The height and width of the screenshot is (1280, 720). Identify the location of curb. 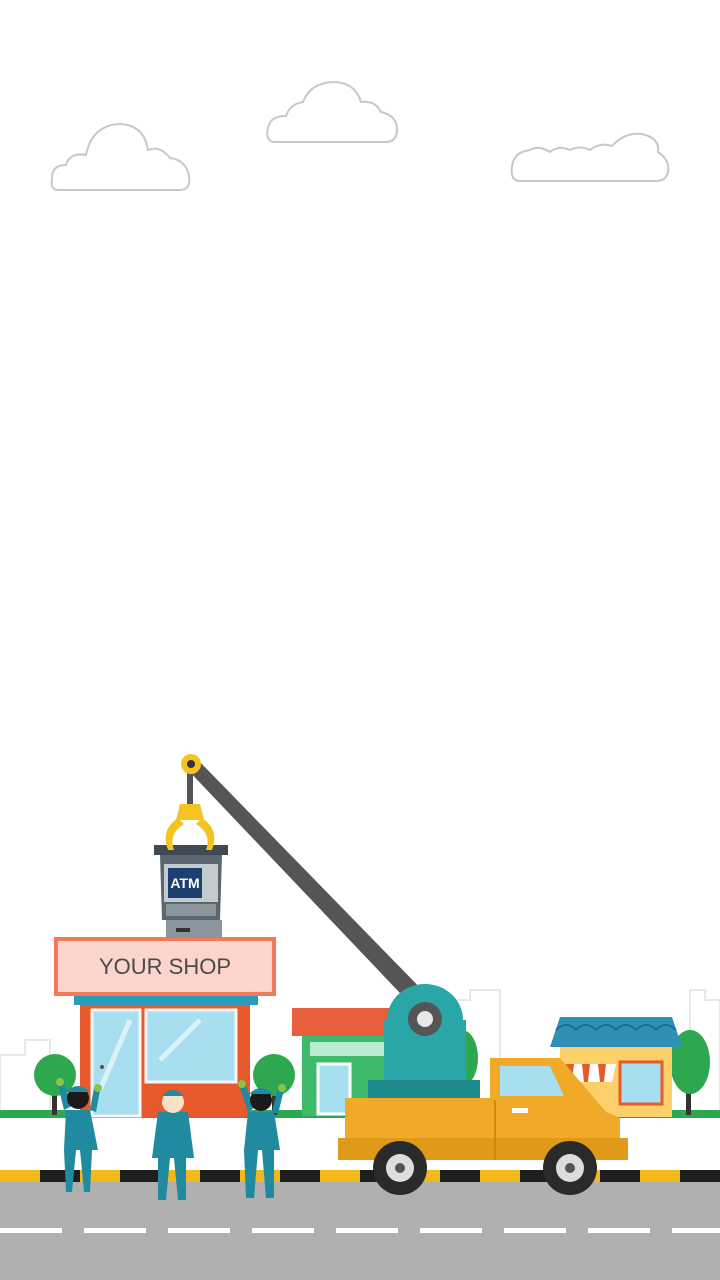
(360, 1176).